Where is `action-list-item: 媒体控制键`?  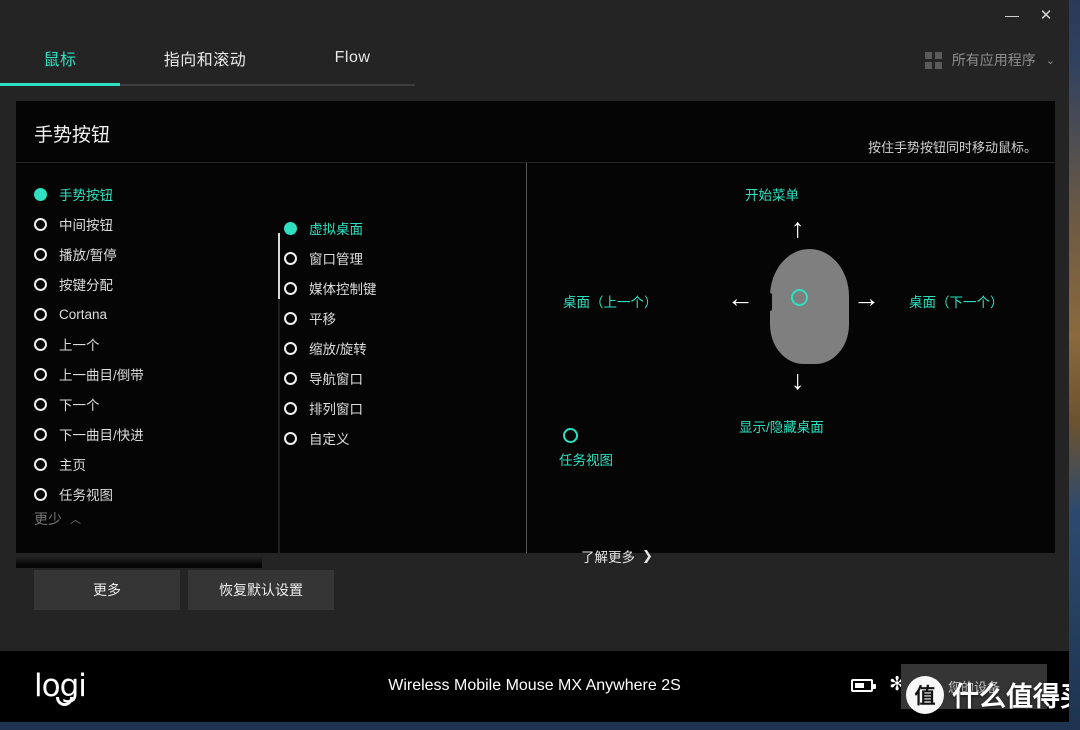 action-list-item: 媒体控制键 is located at coordinates (330, 288).